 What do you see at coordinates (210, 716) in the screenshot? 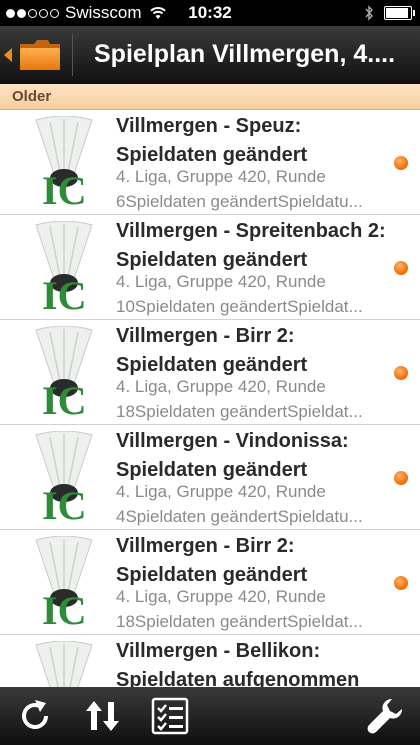
I see `bottom-toolbar` at bounding box center [210, 716].